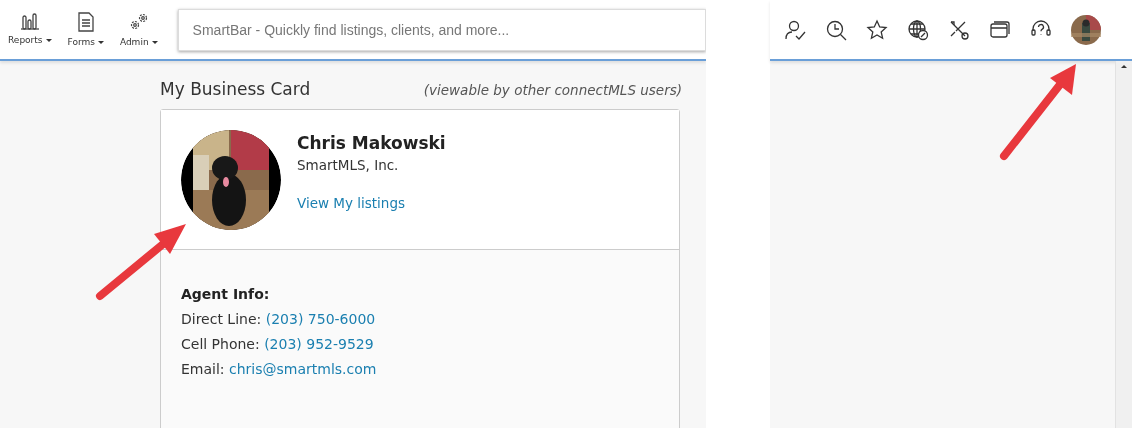  I want to click on info-heading: Agent Info:, so click(226, 294).